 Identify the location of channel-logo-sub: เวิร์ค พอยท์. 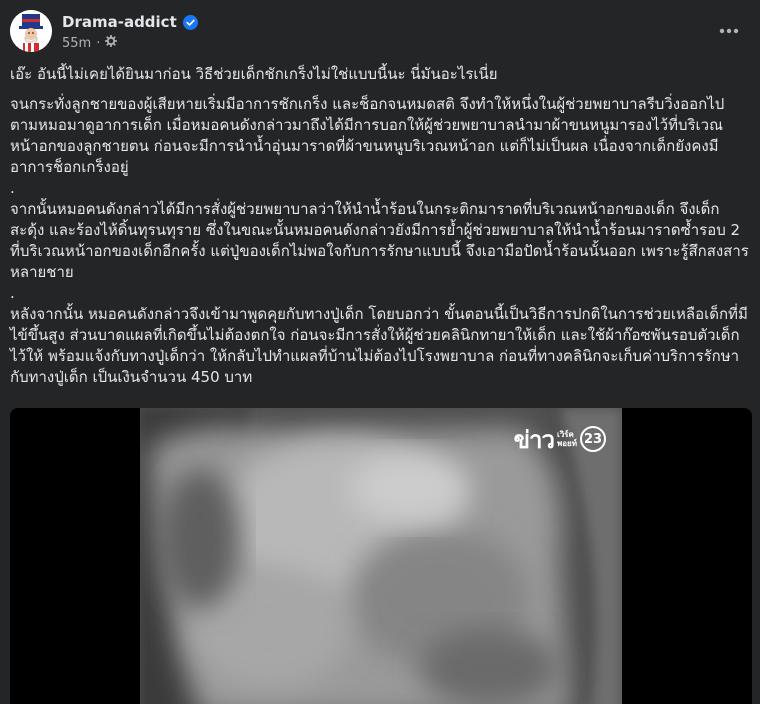
(567, 439).